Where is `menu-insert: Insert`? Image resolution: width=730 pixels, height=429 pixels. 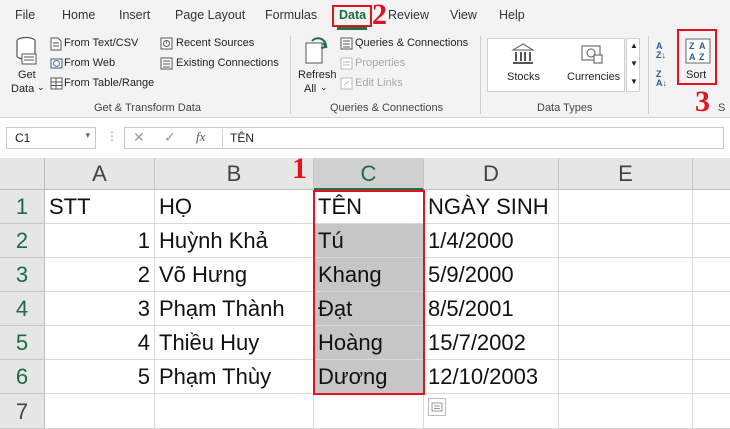
menu-insert: Insert is located at coordinates (134, 15).